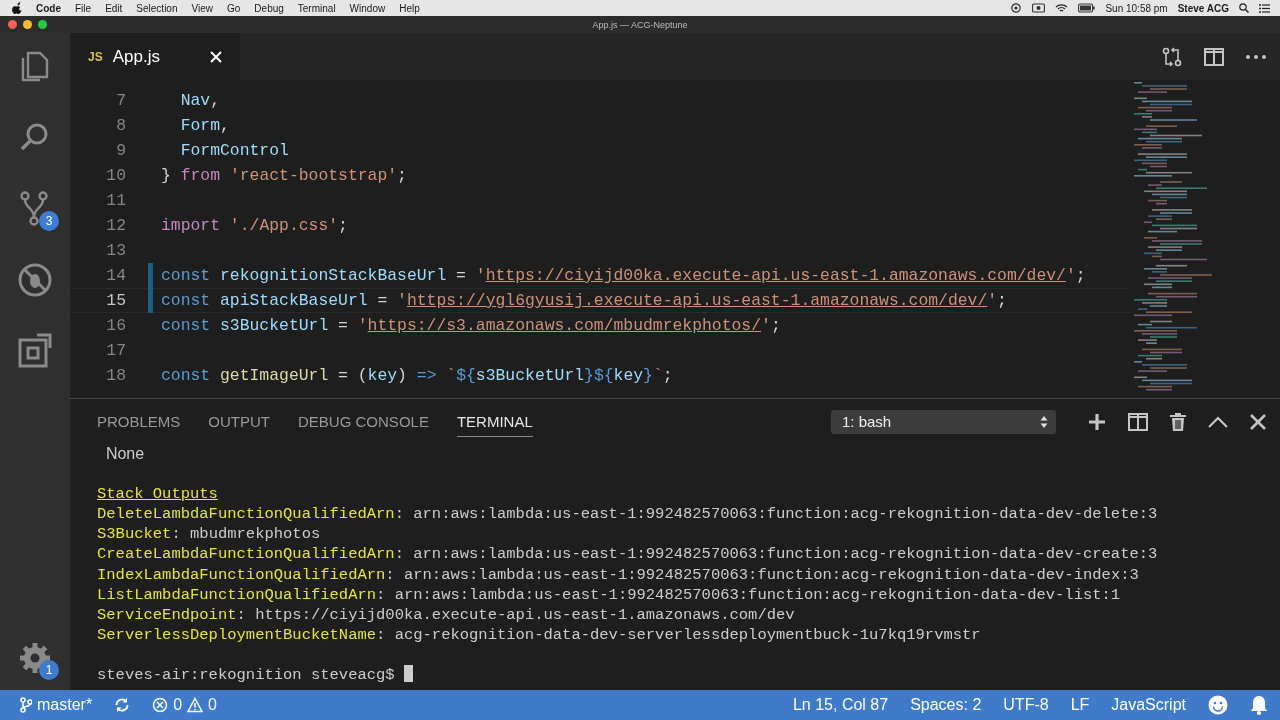 Image resolution: width=1280 pixels, height=720 pixels. Describe the element at coordinates (157, 8) in the screenshot. I see `menu-item: Selection` at that location.